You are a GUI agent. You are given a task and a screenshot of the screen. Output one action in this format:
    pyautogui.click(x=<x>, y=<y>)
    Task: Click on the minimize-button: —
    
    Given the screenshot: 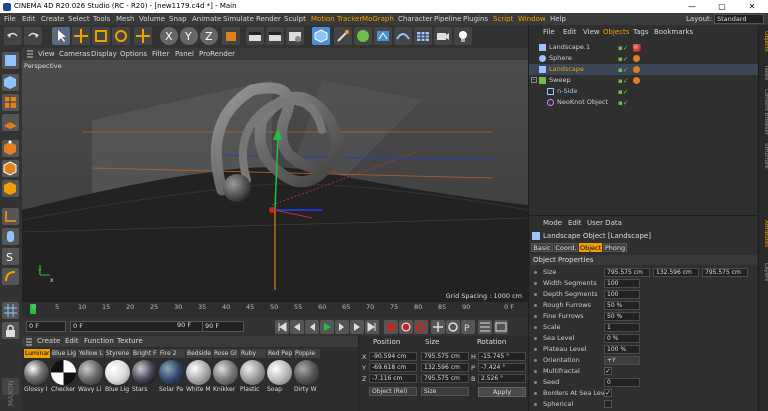 What is the action you would take?
    pyautogui.click(x=692, y=6)
    